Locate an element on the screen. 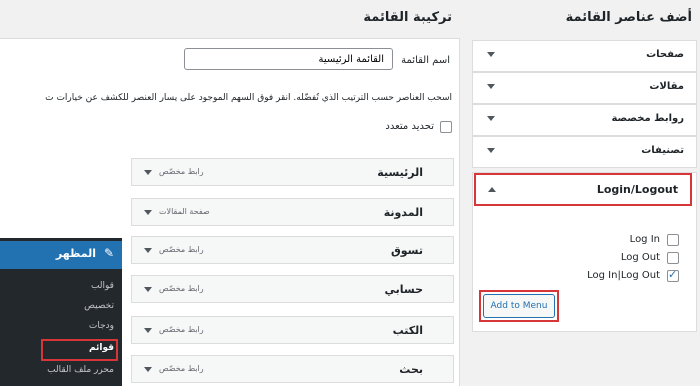 Image resolution: width=700 pixels, height=386 pixels. add-to-menu-button: Add to Menu is located at coordinates (519, 306).